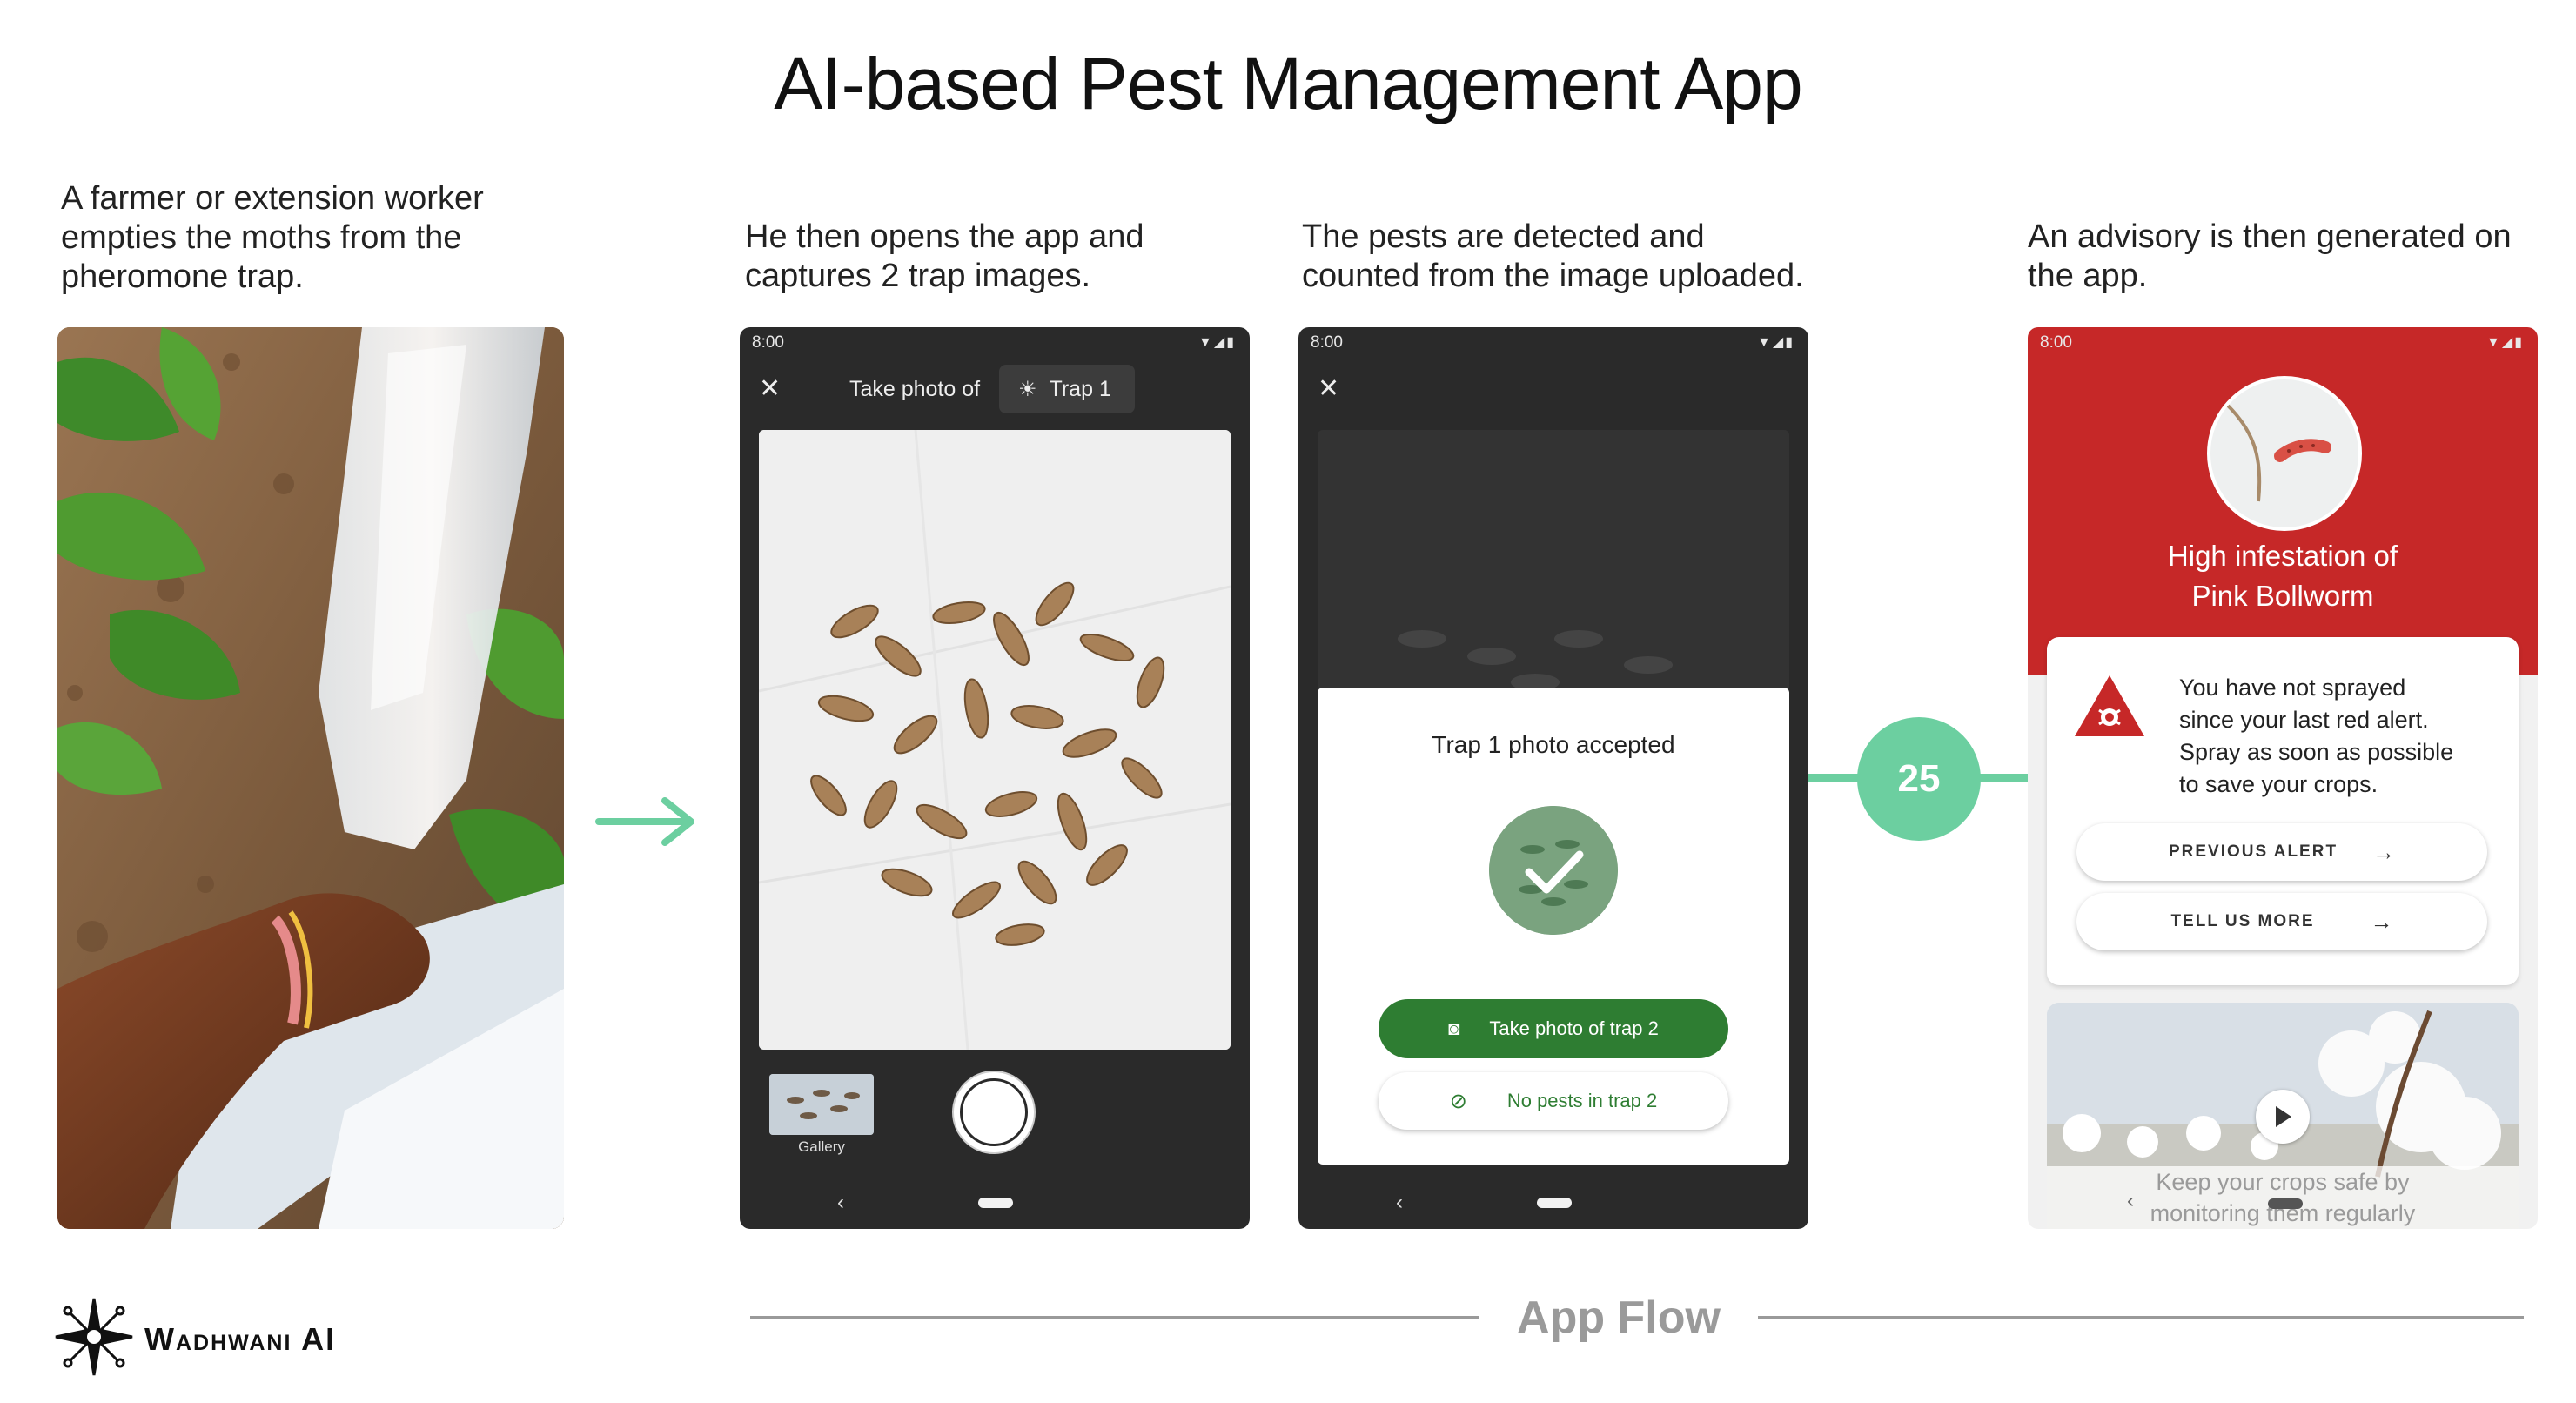  What do you see at coordinates (1454, 1028) in the screenshot?
I see `camera-icon: ◙` at bounding box center [1454, 1028].